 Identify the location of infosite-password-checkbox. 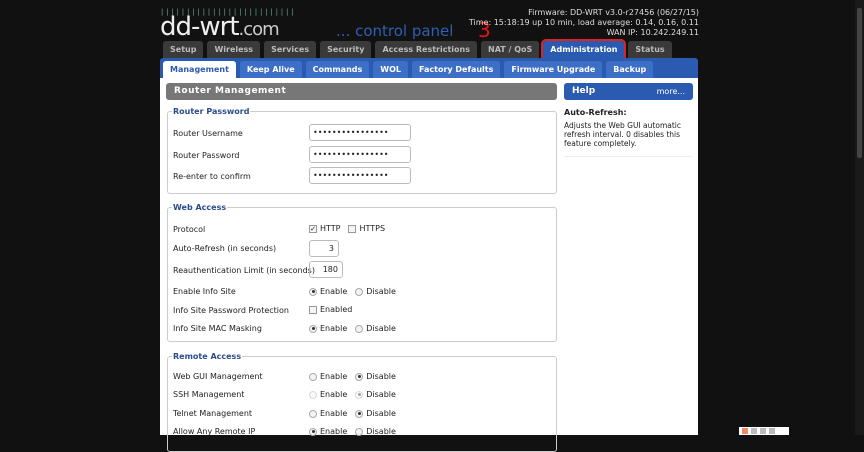
(313, 309).